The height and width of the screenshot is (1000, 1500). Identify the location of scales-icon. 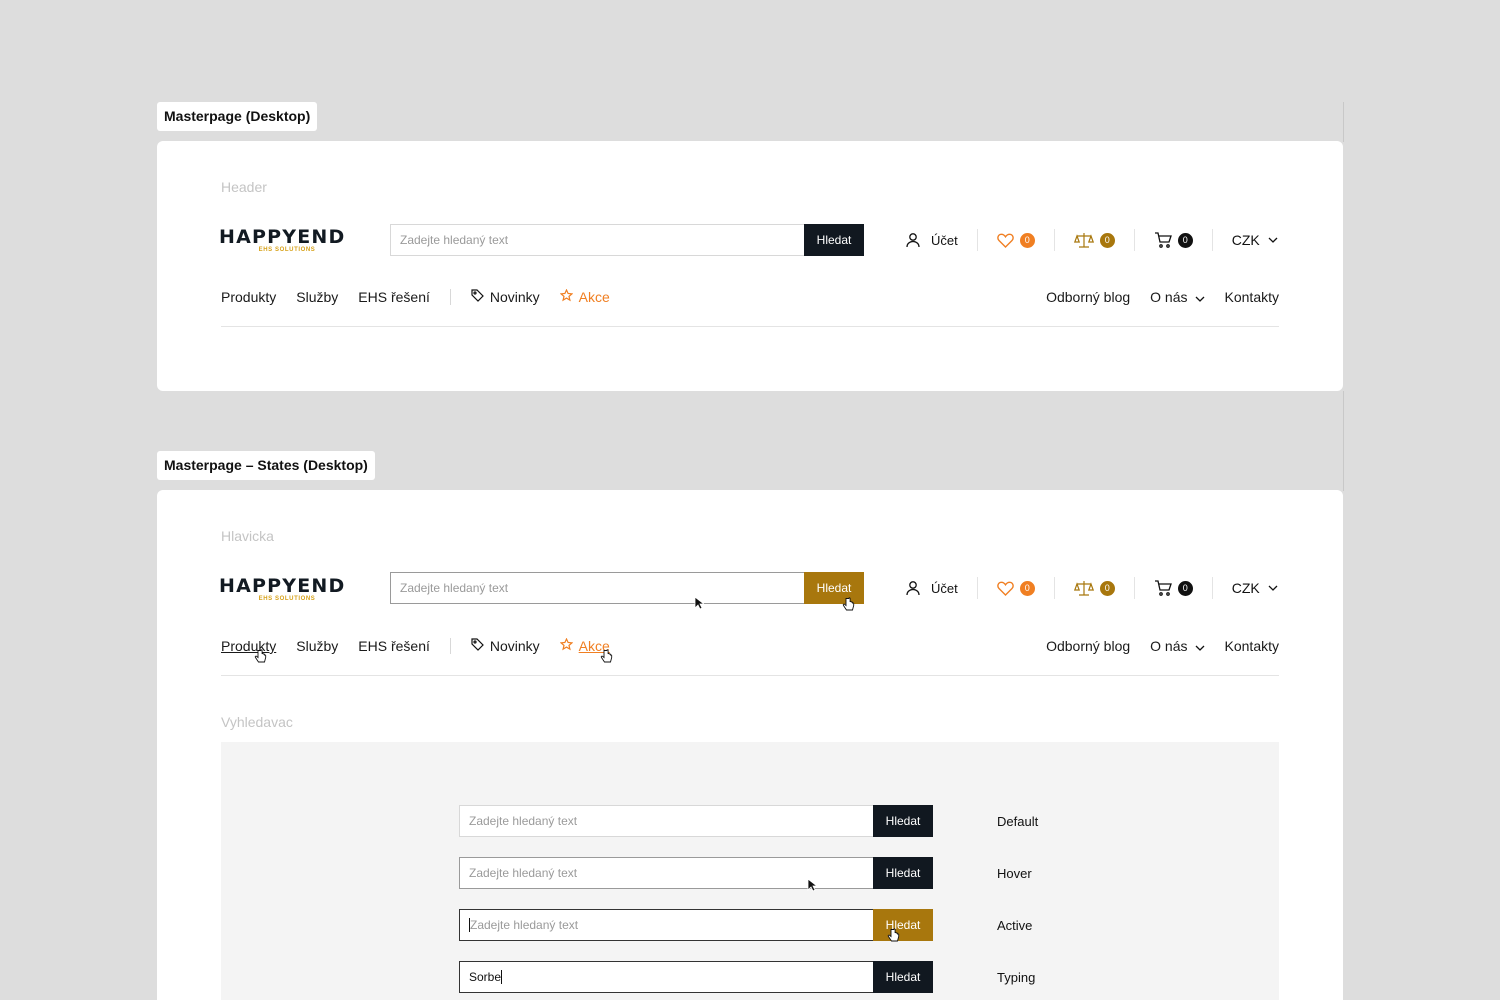
(1083, 240).